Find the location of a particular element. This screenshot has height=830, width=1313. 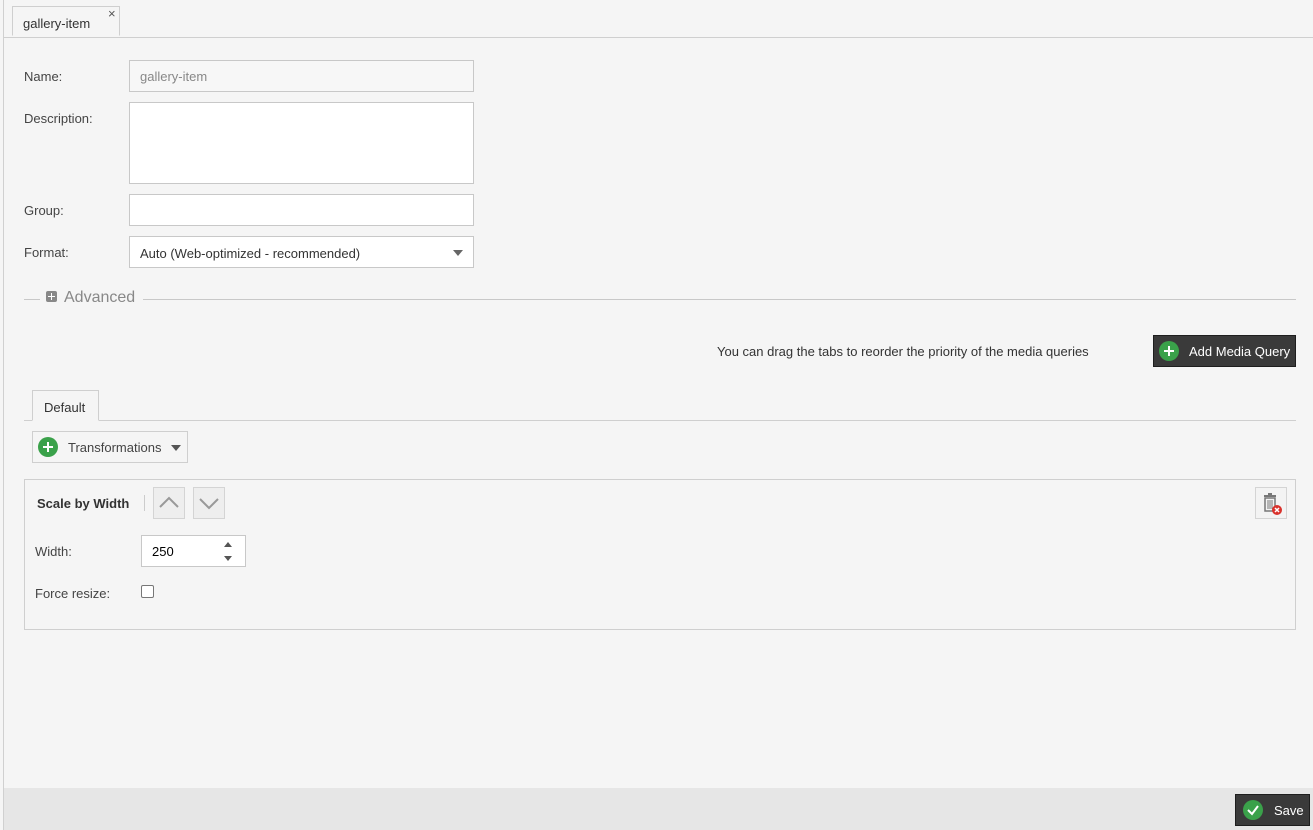

spin-up-icon is located at coordinates (228, 544).